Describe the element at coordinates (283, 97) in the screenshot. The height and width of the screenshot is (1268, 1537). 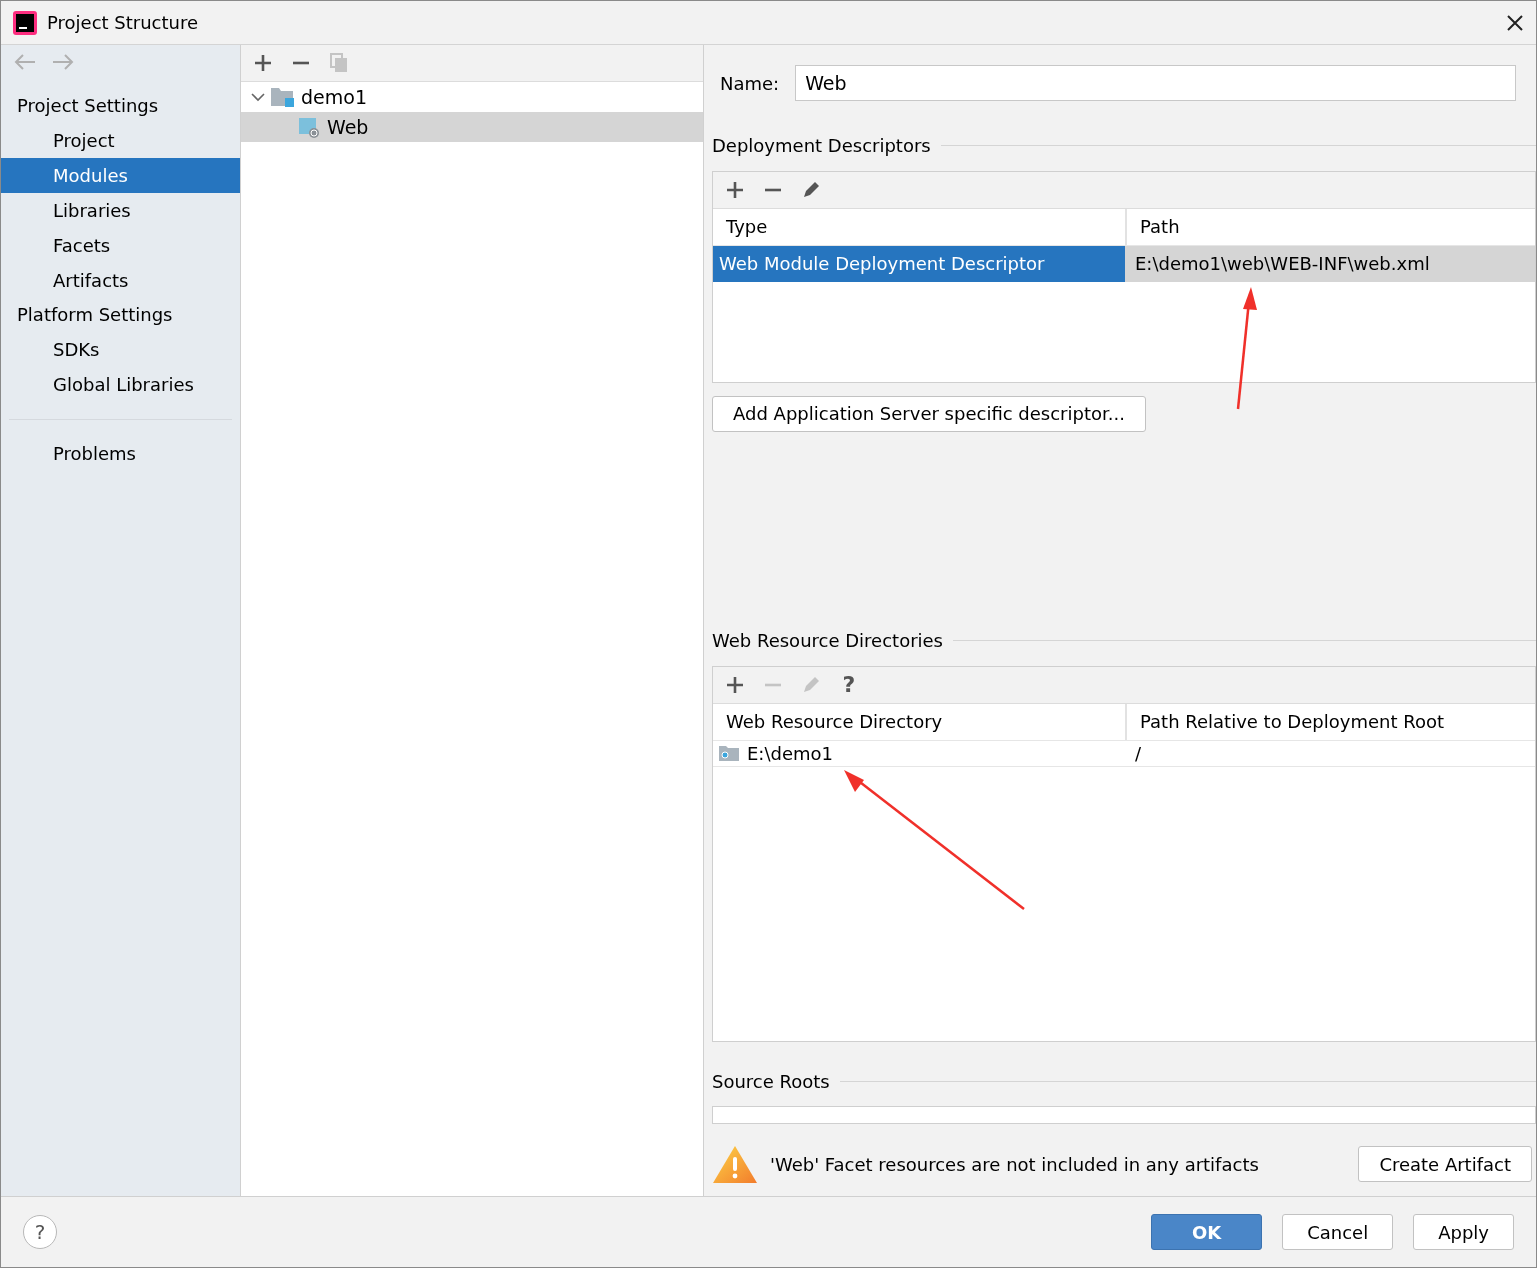
I see `module-folder-icon` at that location.